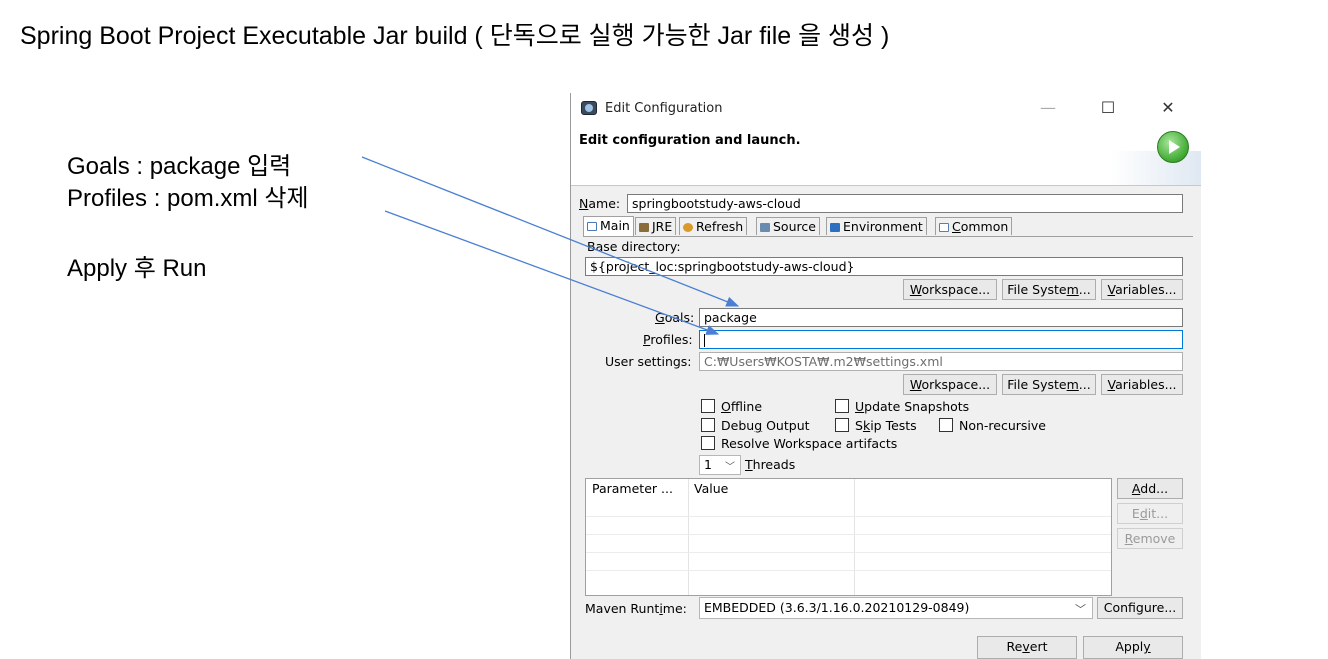 The width and height of the screenshot is (1328, 659). What do you see at coordinates (742, 406) in the screenshot?
I see `offline-label: Offline` at bounding box center [742, 406].